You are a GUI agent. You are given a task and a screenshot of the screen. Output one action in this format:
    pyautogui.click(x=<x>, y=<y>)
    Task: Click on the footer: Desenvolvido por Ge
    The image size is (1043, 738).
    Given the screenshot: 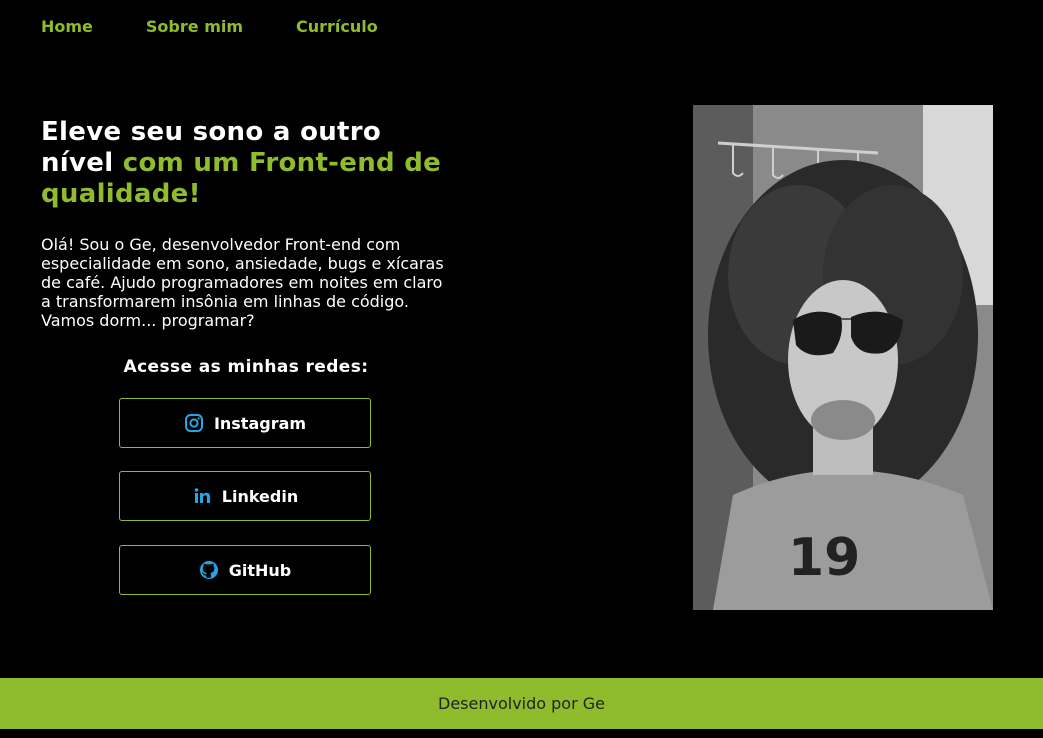 What is the action you would take?
    pyautogui.click(x=521, y=703)
    